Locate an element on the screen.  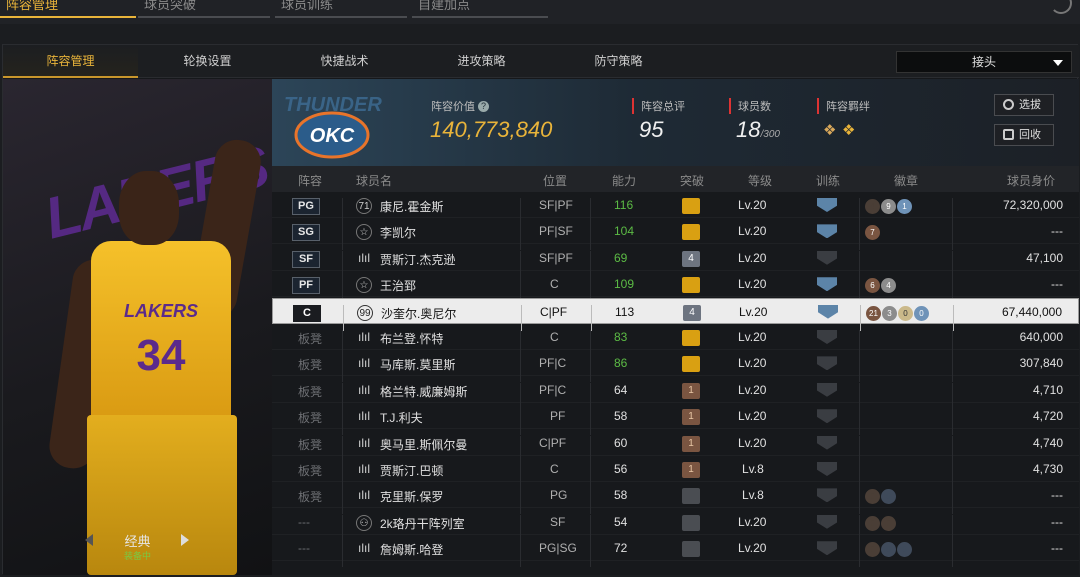
player-ability: 83 is located at coordinates (621, 337).